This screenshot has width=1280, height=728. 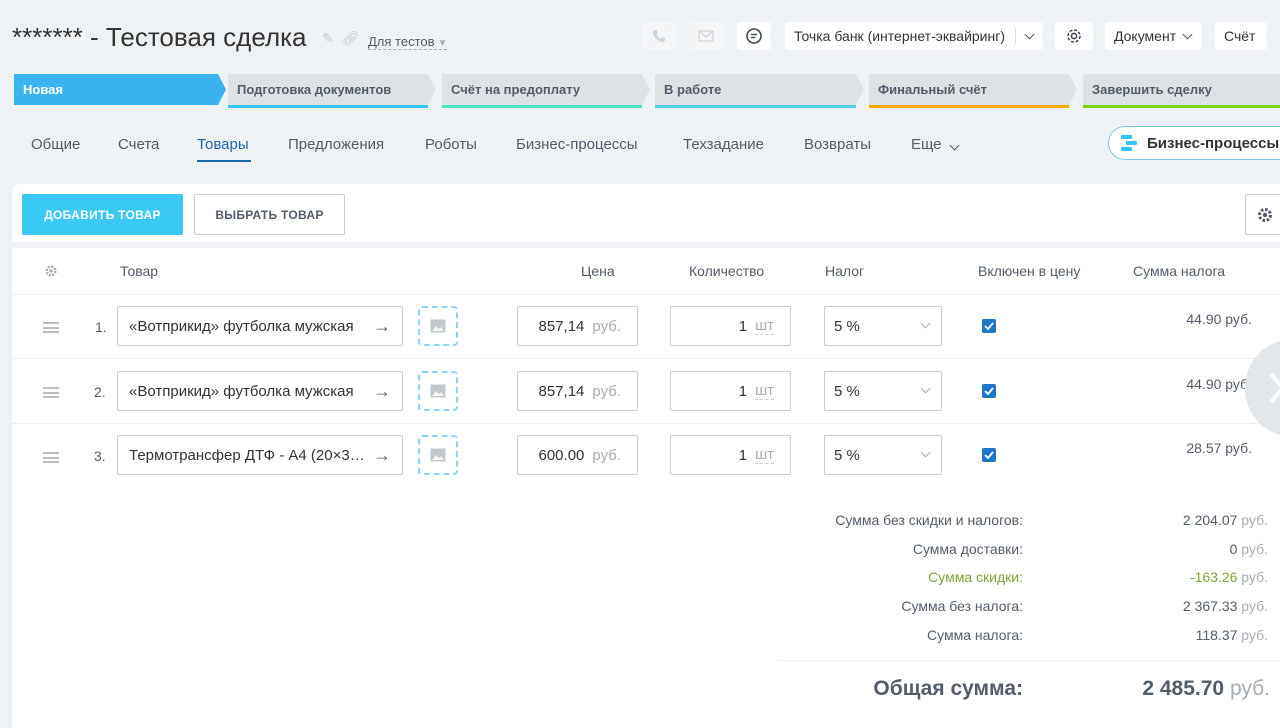 I want to click on stage-label: В работе, so click(x=693, y=89).